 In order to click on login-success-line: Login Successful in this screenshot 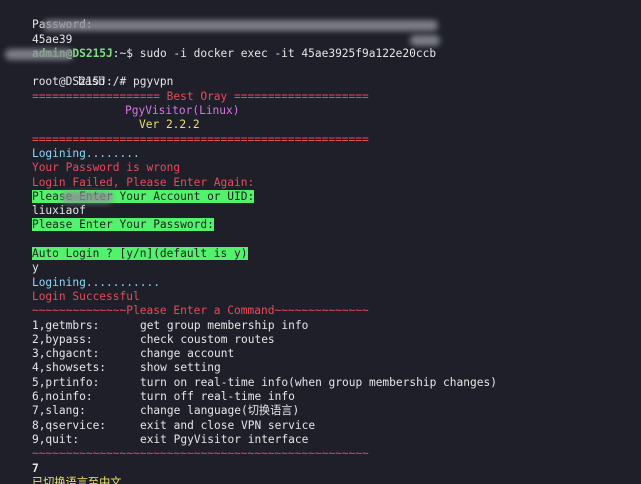, I will do `click(323, 289)`.